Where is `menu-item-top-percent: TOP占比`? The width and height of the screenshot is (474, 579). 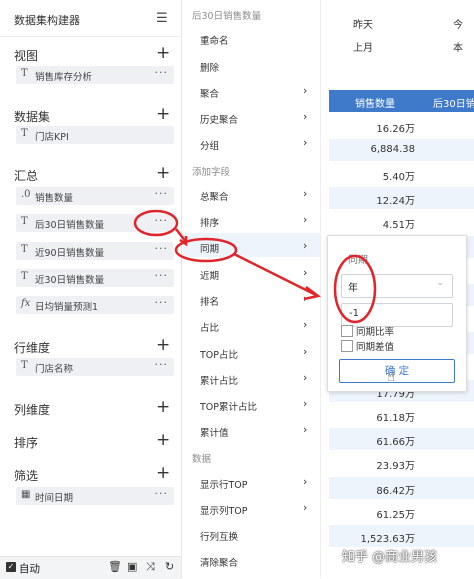
menu-item-top-percent: TOP占比 is located at coordinates (219, 354).